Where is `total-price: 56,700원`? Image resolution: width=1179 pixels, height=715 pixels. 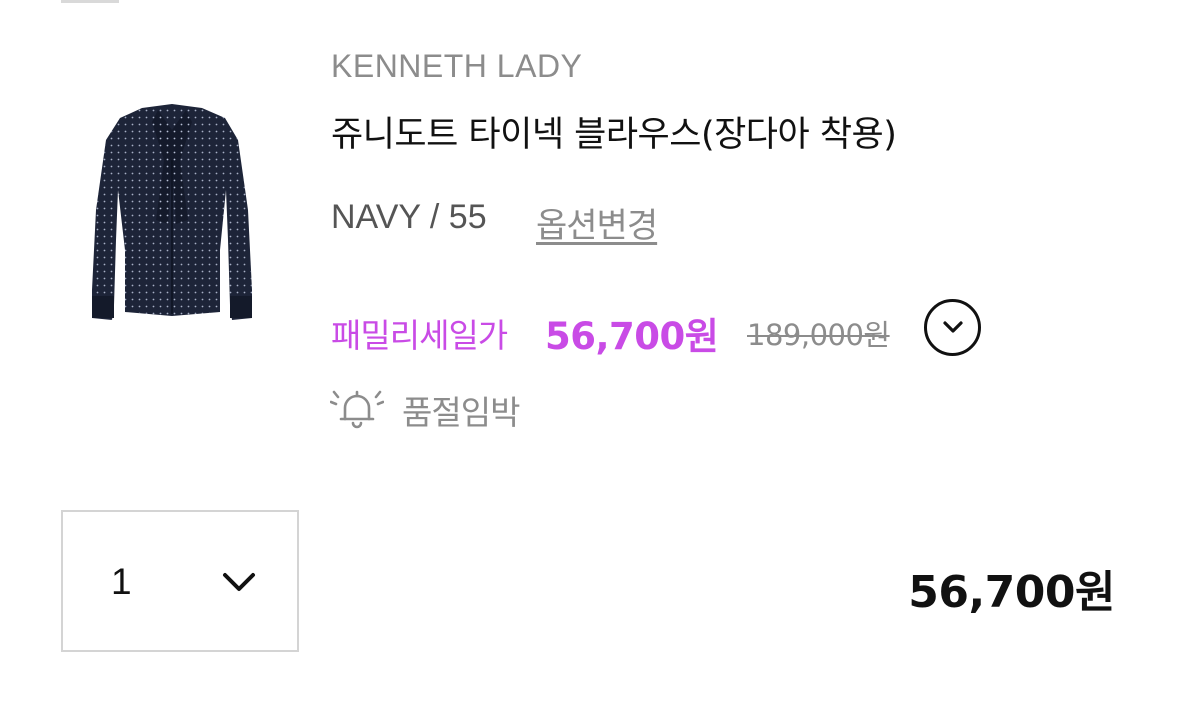
total-price: 56,700원 is located at coordinates (1011, 592).